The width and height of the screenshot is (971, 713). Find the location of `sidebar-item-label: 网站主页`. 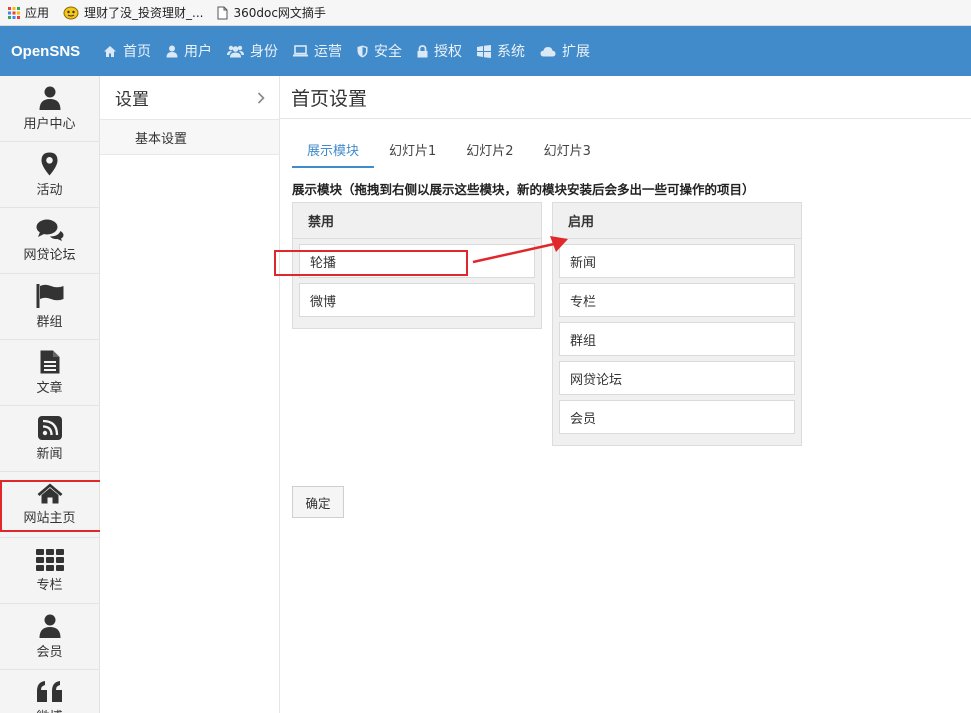

sidebar-item-label: 网站主页 is located at coordinates (49, 518).